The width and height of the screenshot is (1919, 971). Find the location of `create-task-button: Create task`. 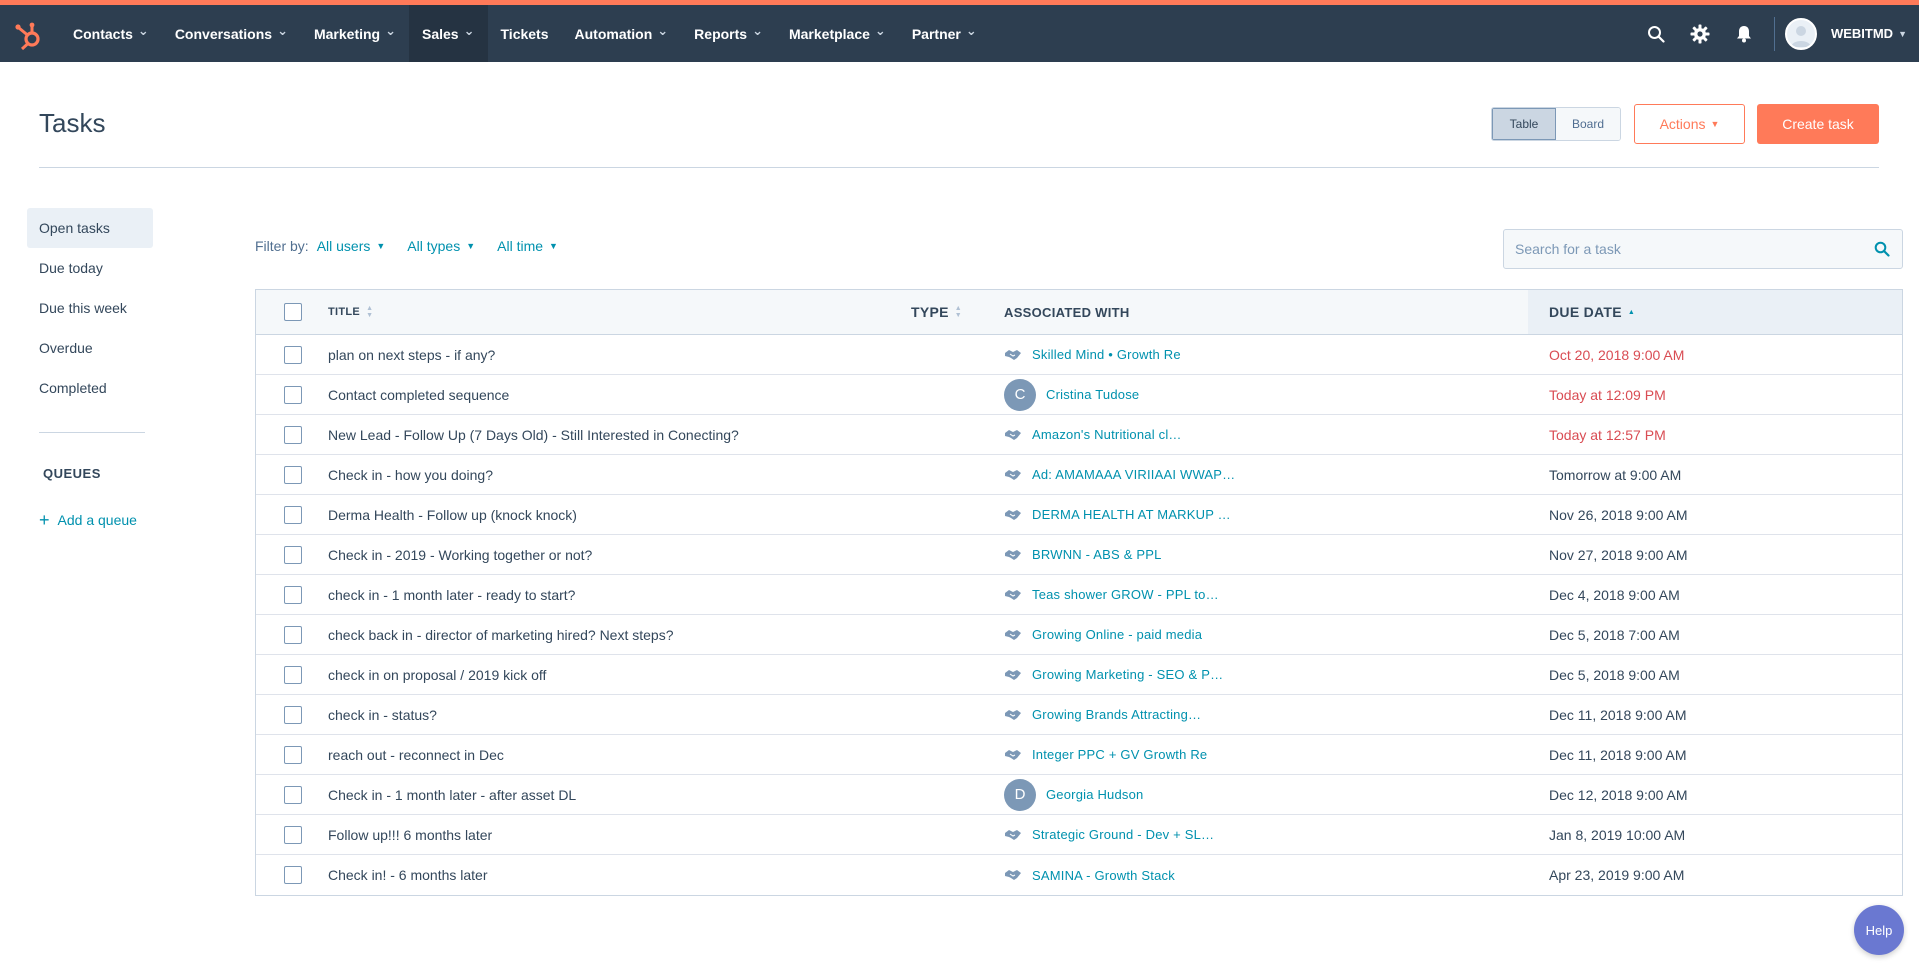

create-task-button: Create task is located at coordinates (1818, 124).